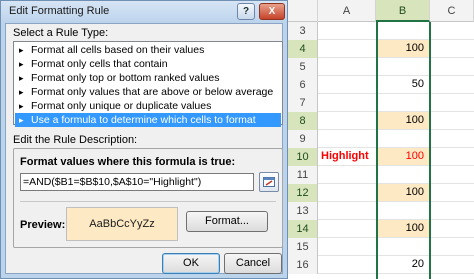  Describe the element at coordinates (303, 121) in the screenshot. I see `row-header: 8` at that location.